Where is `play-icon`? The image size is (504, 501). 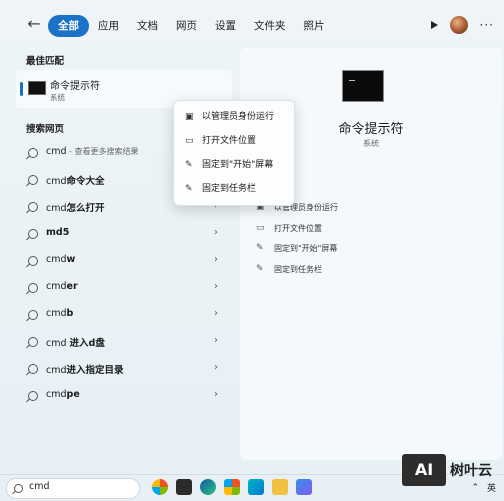 play-icon is located at coordinates (434, 25).